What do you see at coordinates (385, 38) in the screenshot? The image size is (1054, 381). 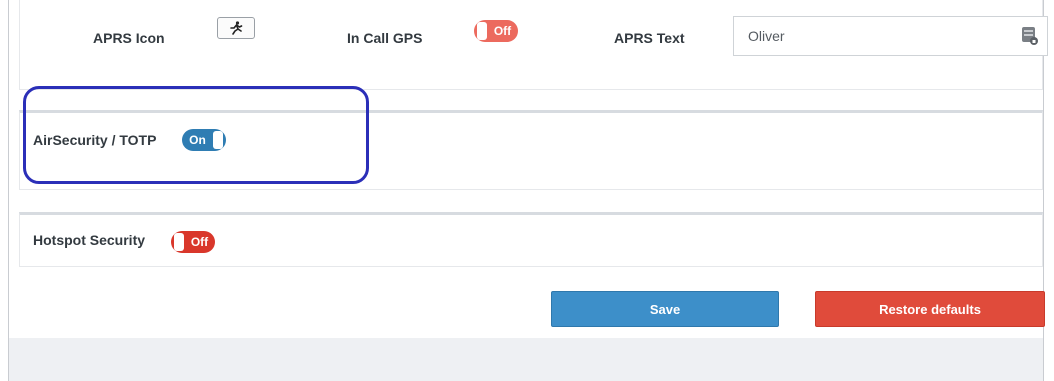 I see `in-call-gps-label: In Call GPS` at bounding box center [385, 38].